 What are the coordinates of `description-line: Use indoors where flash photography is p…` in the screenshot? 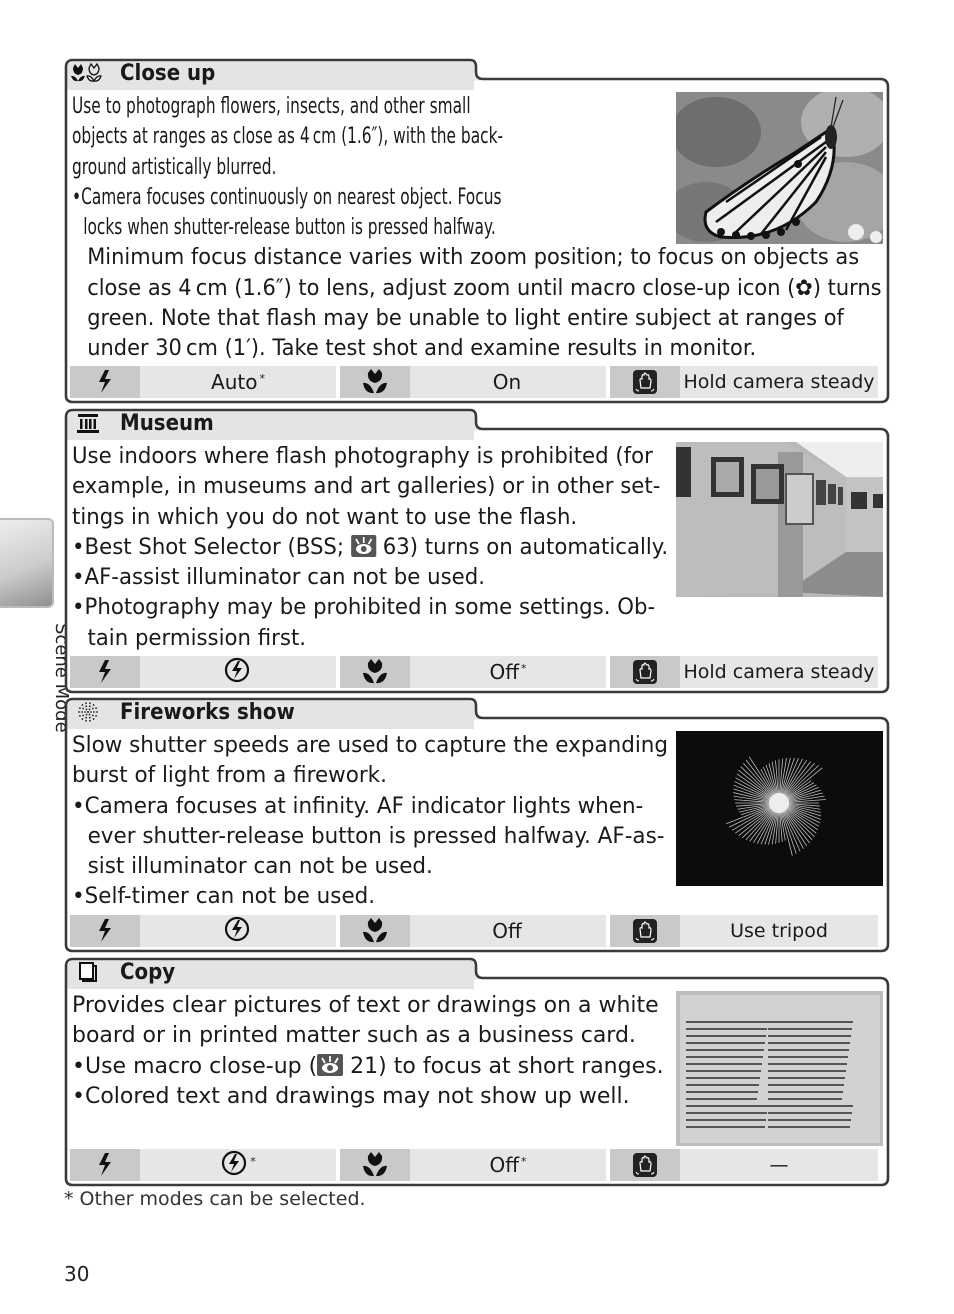 It's located at (362, 456).